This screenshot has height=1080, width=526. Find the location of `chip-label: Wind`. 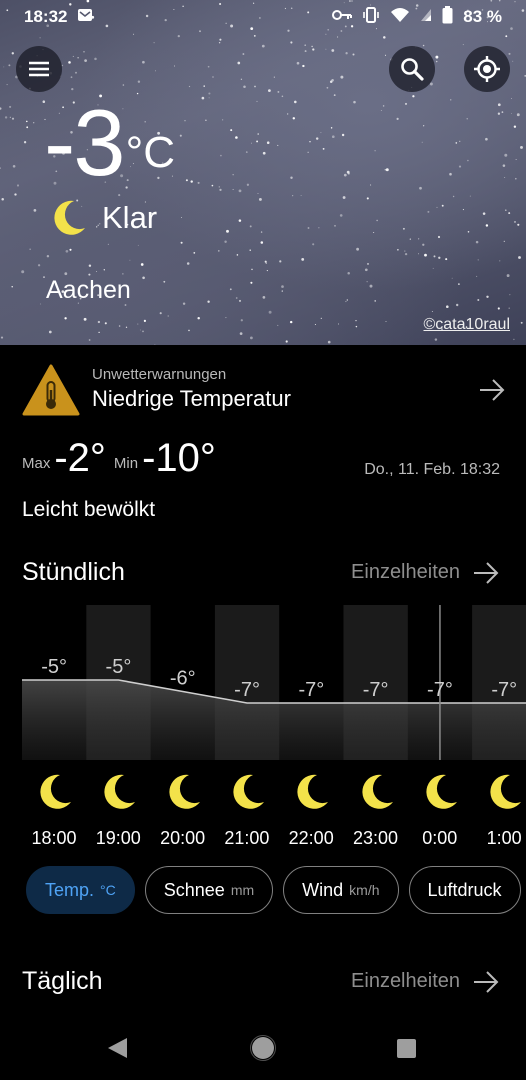

chip-label: Wind is located at coordinates (323, 889).